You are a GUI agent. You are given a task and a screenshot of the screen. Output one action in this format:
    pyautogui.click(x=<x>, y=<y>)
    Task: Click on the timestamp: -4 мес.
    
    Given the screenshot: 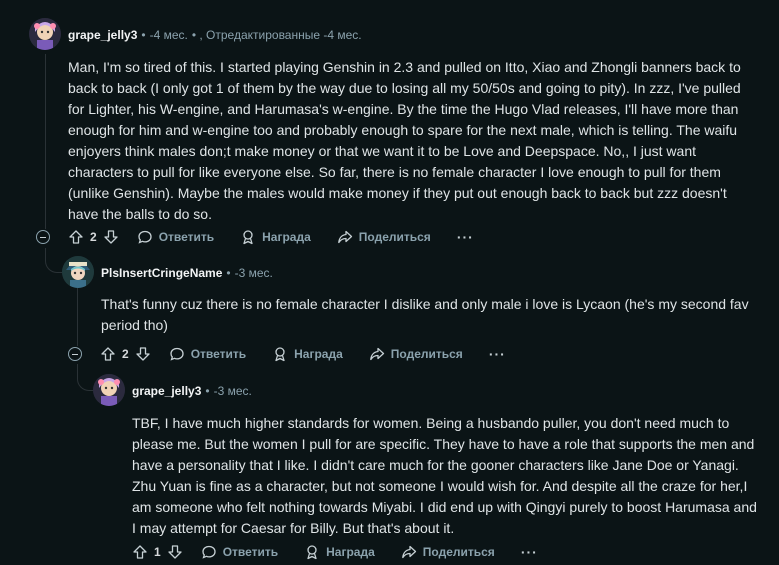 What is the action you would take?
    pyautogui.click(x=169, y=35)
    